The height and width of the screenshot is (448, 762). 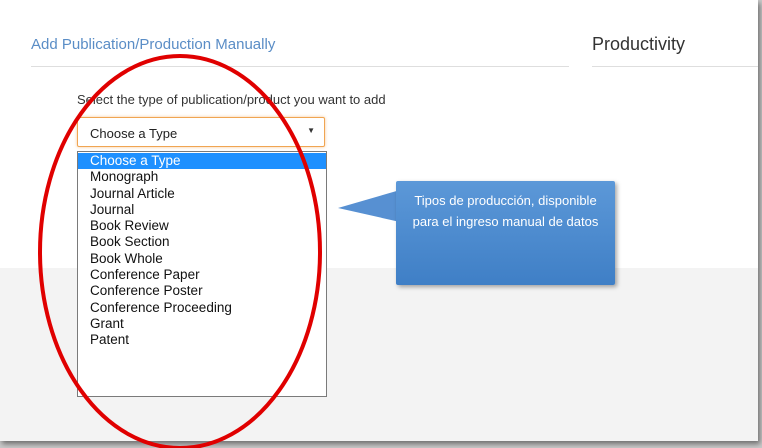 What do you see at coordinates (202, 177) in the screenshot?
I see `dropdown-option: Monograph` at bounding box center [202, 177].